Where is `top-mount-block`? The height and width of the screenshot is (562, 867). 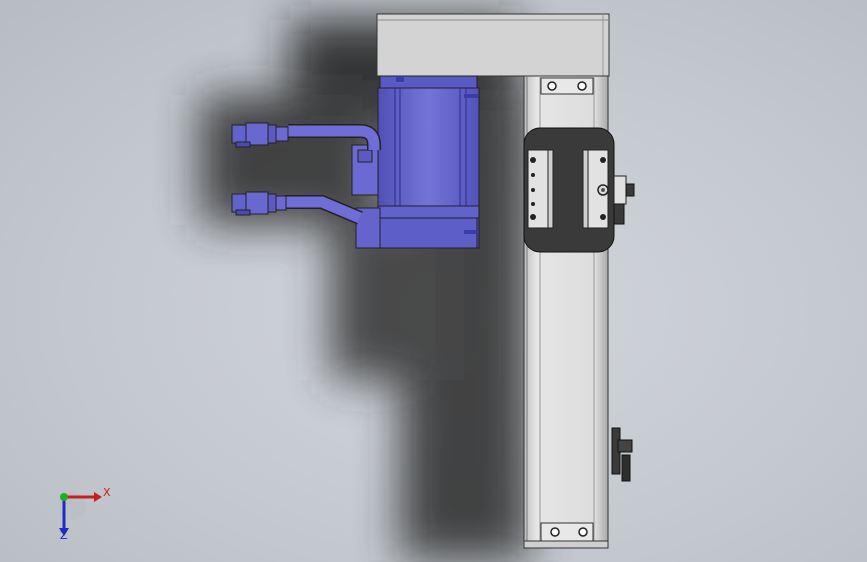
top-mount-block is located at coordinates (493, 45).